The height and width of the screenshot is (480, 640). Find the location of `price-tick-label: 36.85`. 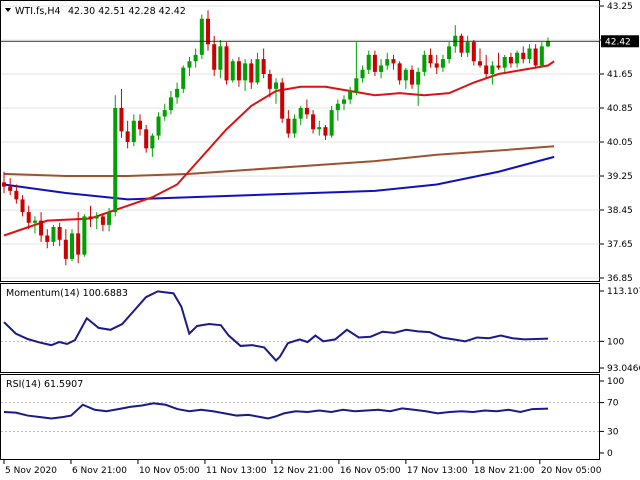

price-tick-label: 36.85 is located at coordinates (620, 279).